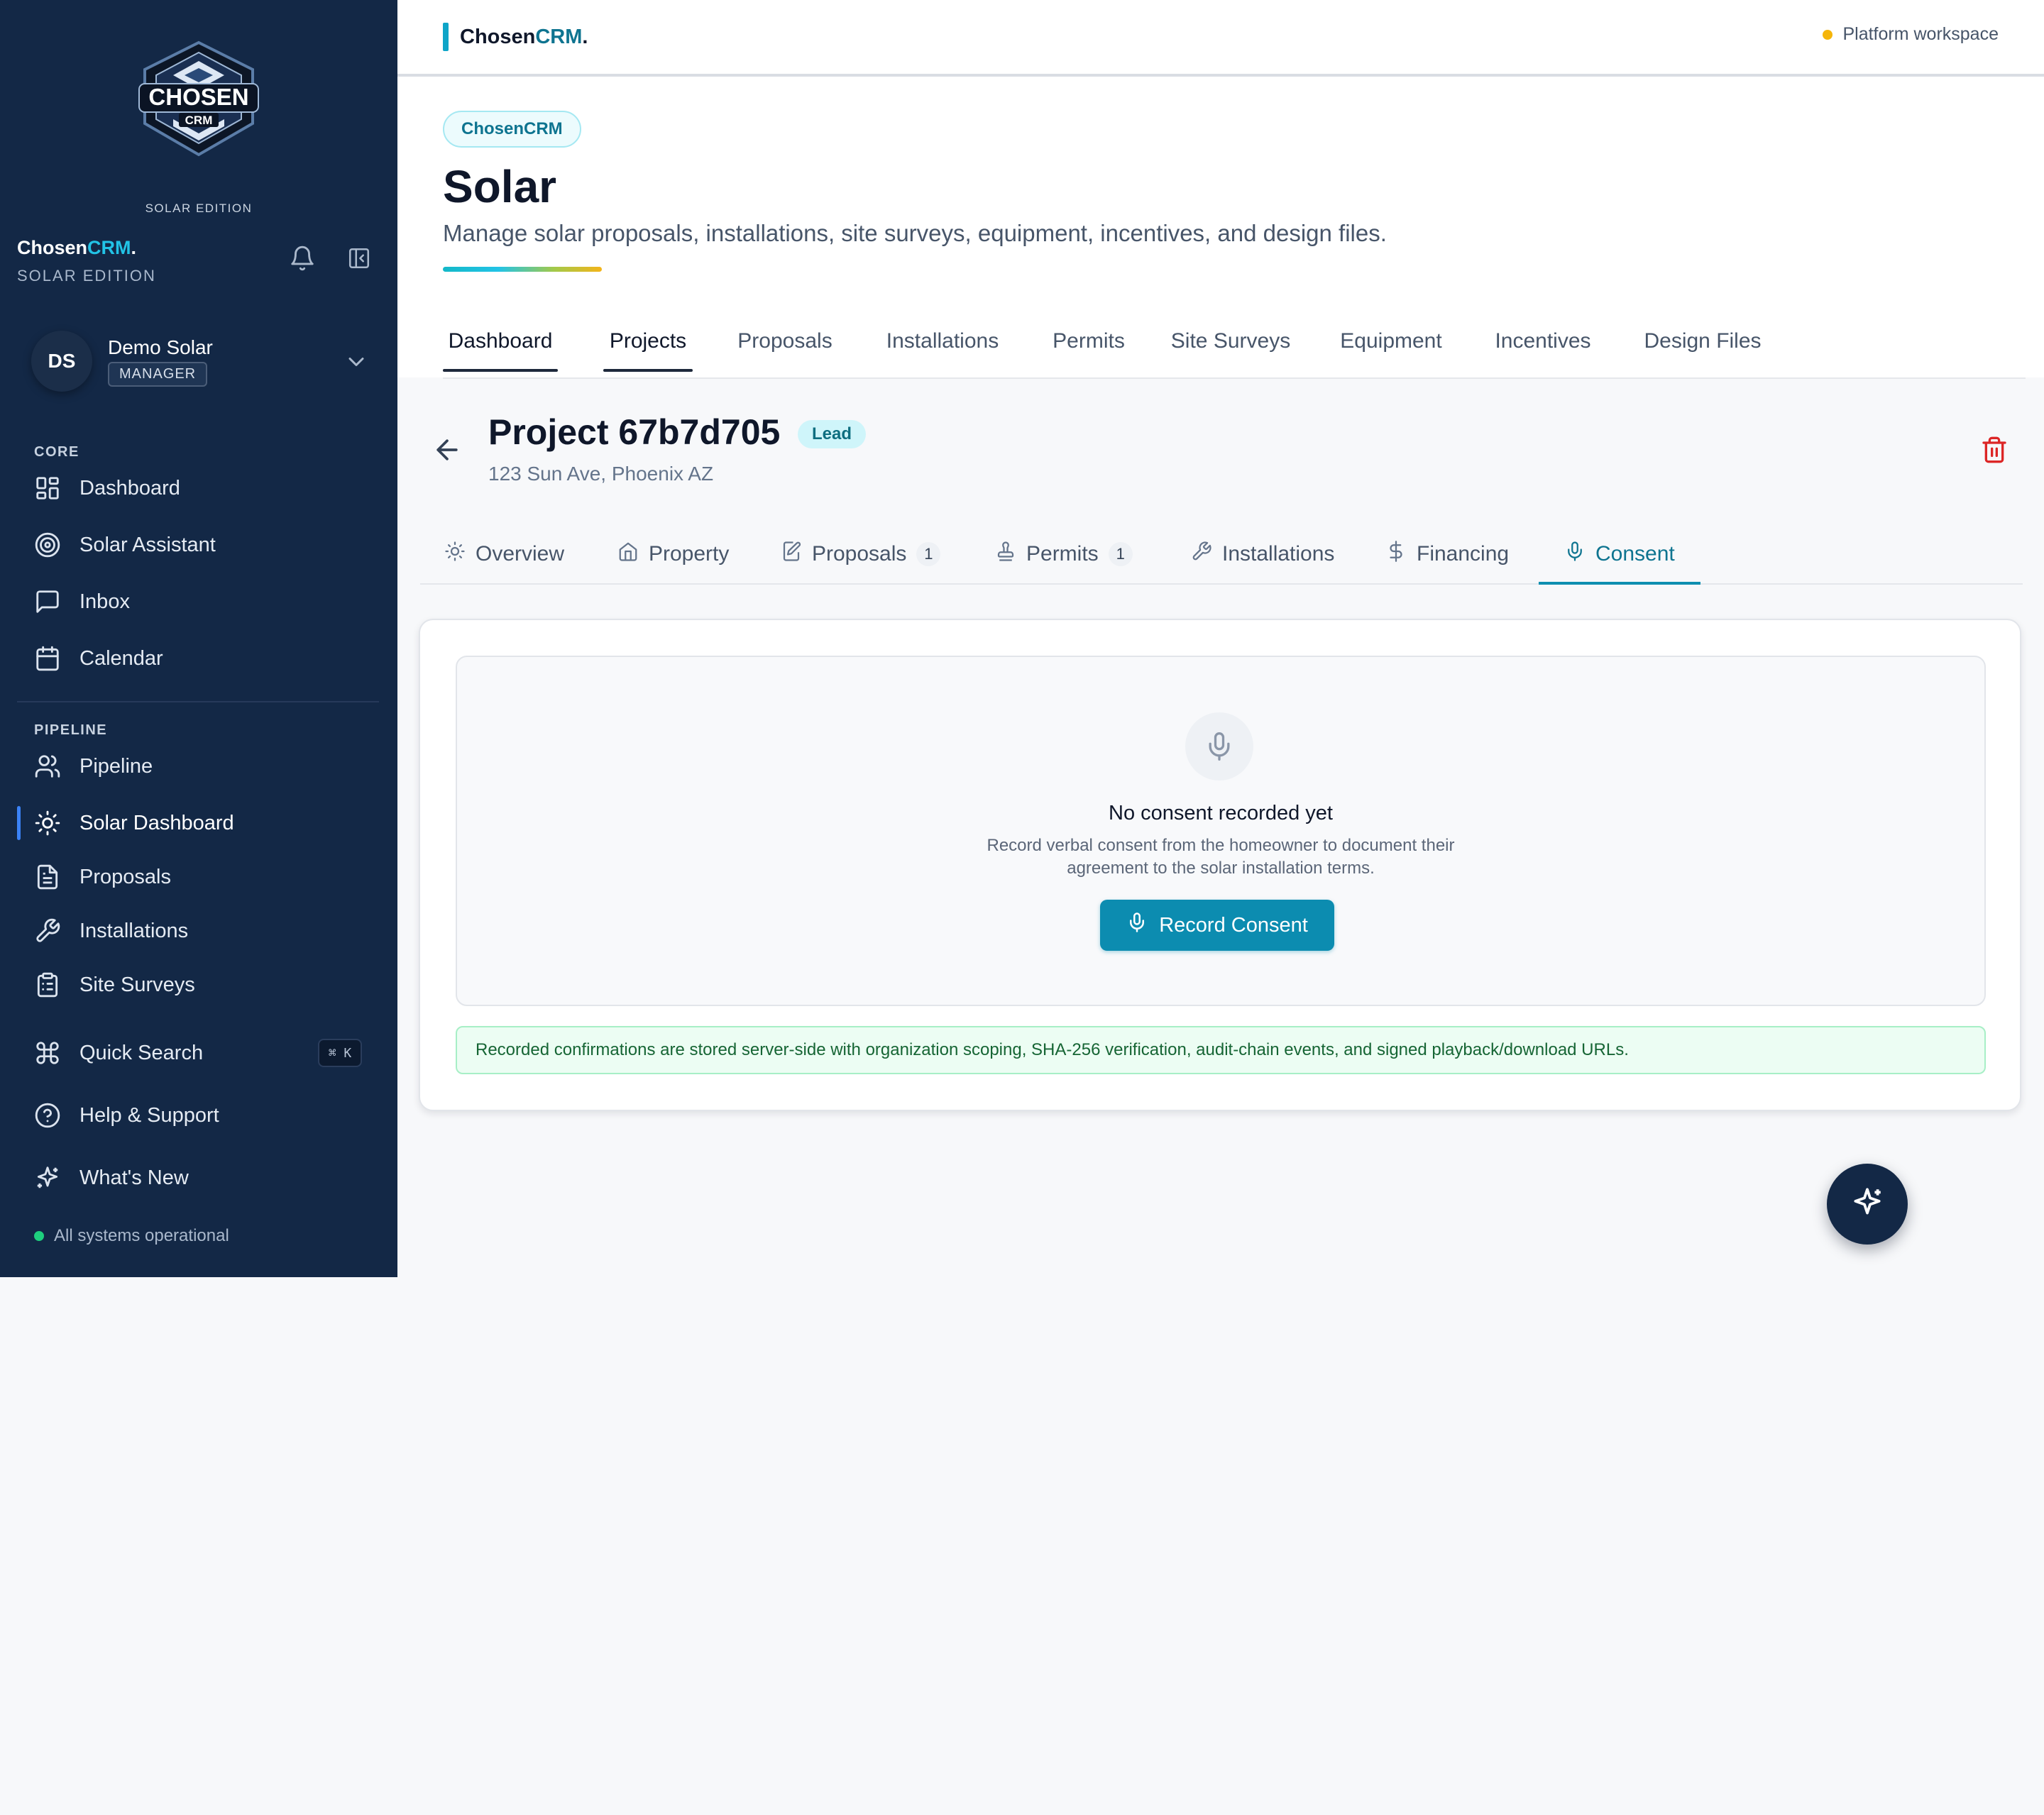 The width and height of the screenshot is (2044, 1815). I want to click on sidebar-item-label: Pipeline, so click(116, 766).